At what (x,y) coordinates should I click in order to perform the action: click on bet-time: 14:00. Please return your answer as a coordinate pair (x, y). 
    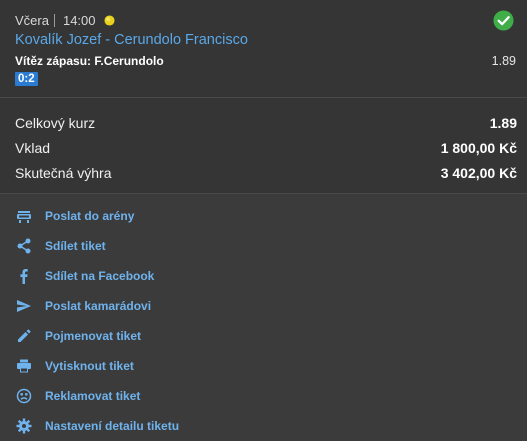
    Looking at the image, I should click on (79, 20).